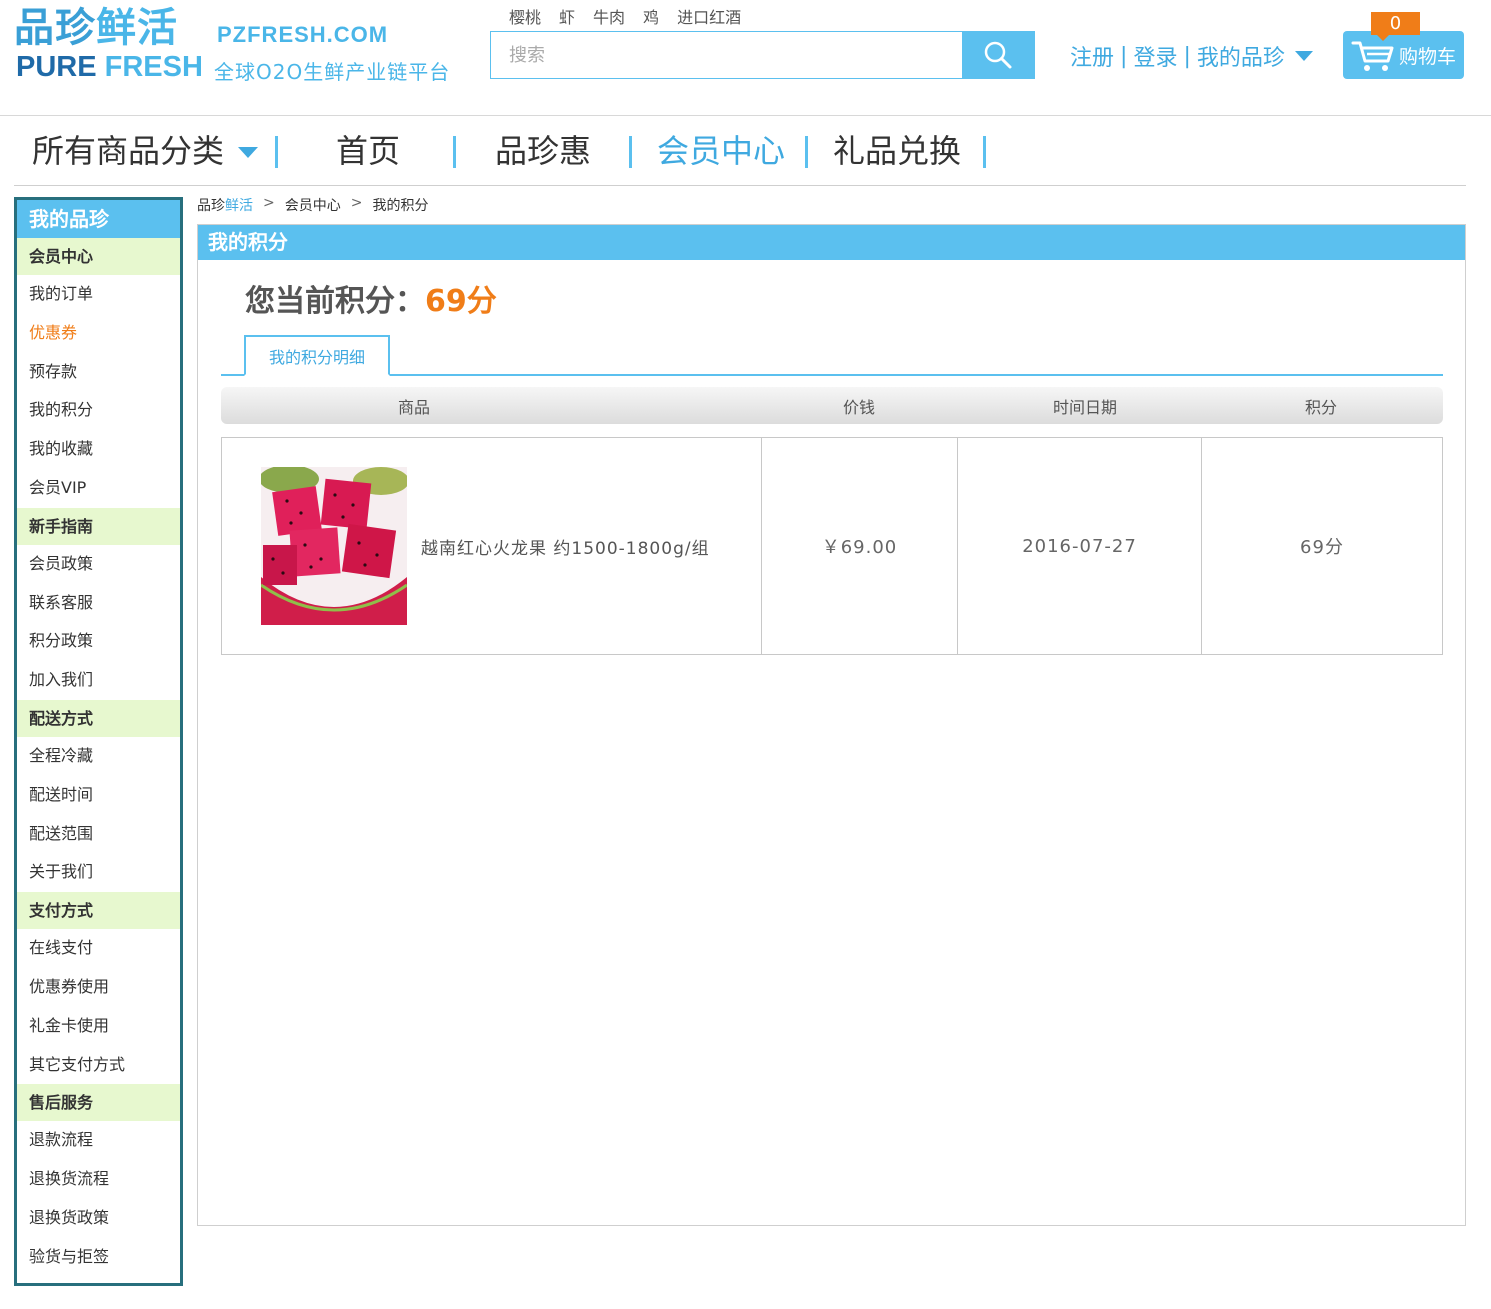 The width and height of the screenshot is (1491, 1309). What do you see at coordinates (1395, 26) in the screenshot?
I see `cart-count-badge: 0` at bounding box center [1395, 26].